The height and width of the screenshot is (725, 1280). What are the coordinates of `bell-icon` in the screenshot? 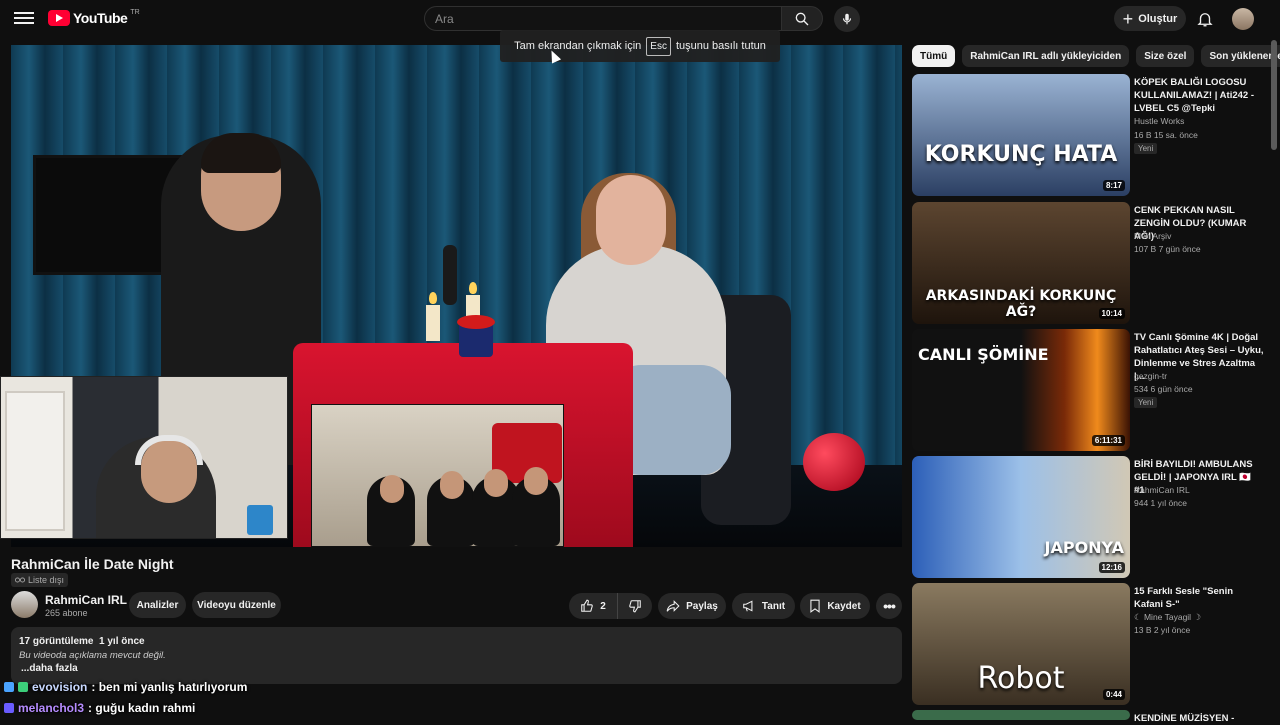 It's located at (1205, 19).